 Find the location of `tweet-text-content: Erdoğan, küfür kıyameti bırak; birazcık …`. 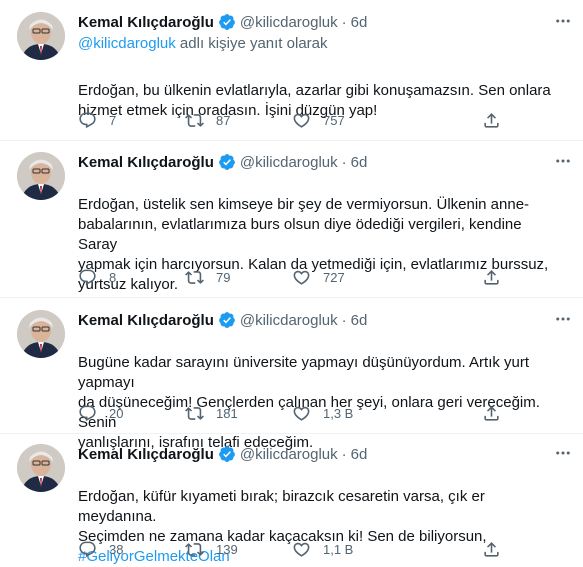

tweet-text-content: Erdoğan, küfür kıyameti bırak; birazcık … is located at coordinates (282, 516).